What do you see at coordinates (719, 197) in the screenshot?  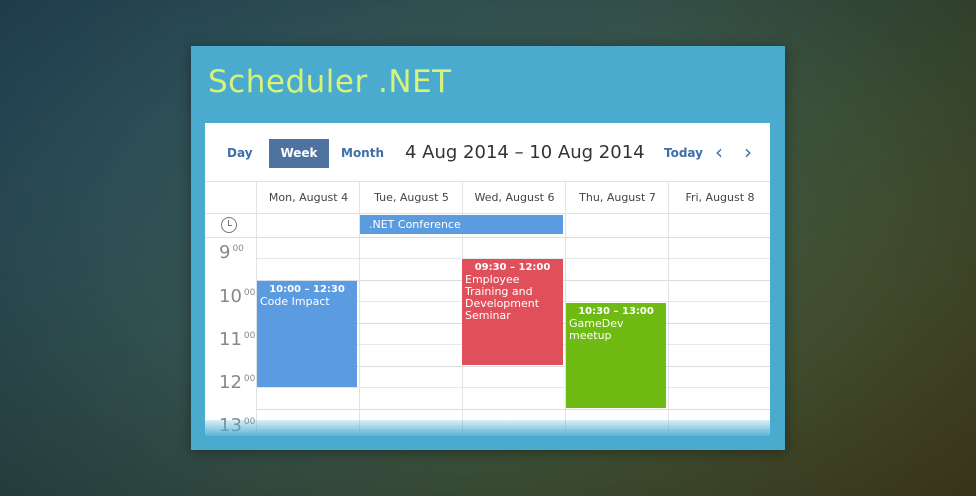 I see `day-header: Fri, August 8` at bounding box center [719, 197].